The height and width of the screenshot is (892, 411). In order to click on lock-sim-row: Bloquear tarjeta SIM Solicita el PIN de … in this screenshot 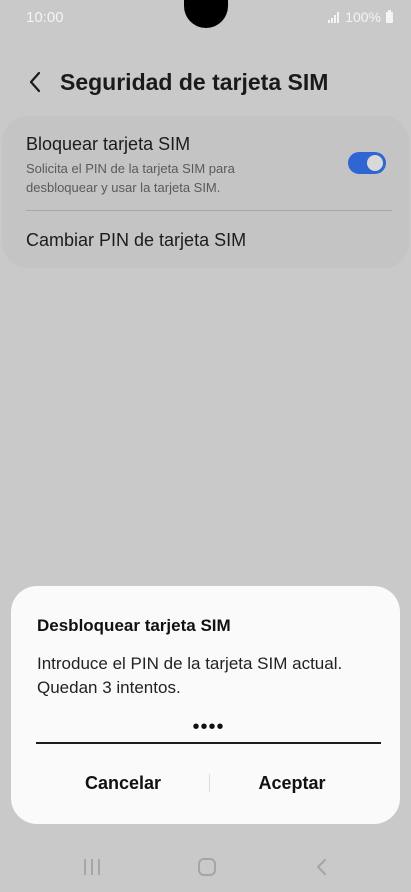, I will do `click(196, 165)`.